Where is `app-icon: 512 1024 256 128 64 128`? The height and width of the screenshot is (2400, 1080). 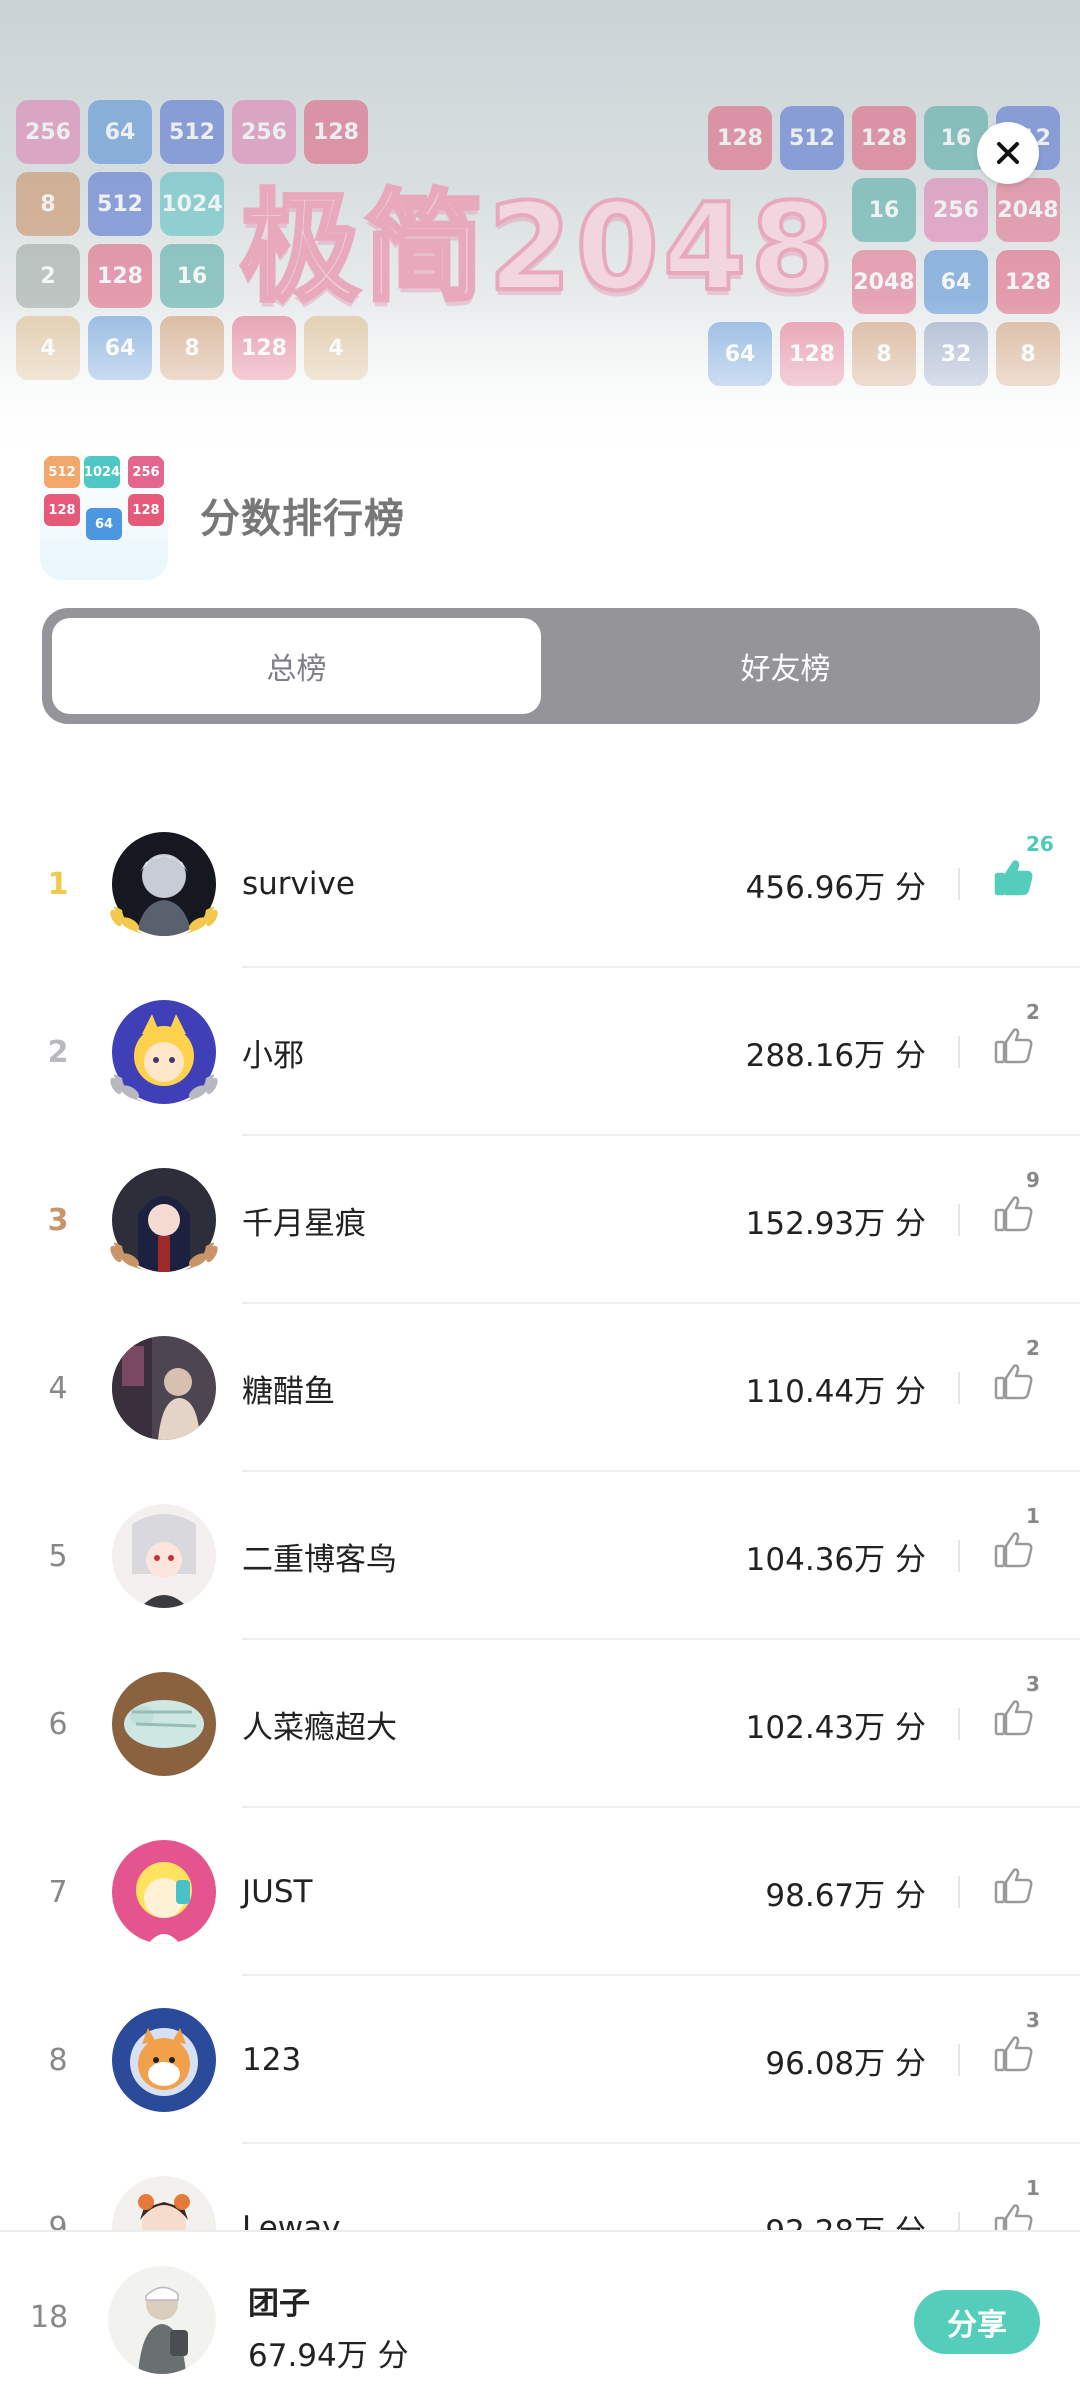
app-icon: 512 1024 256 128 64 128 is located at coordinates (104, 516).